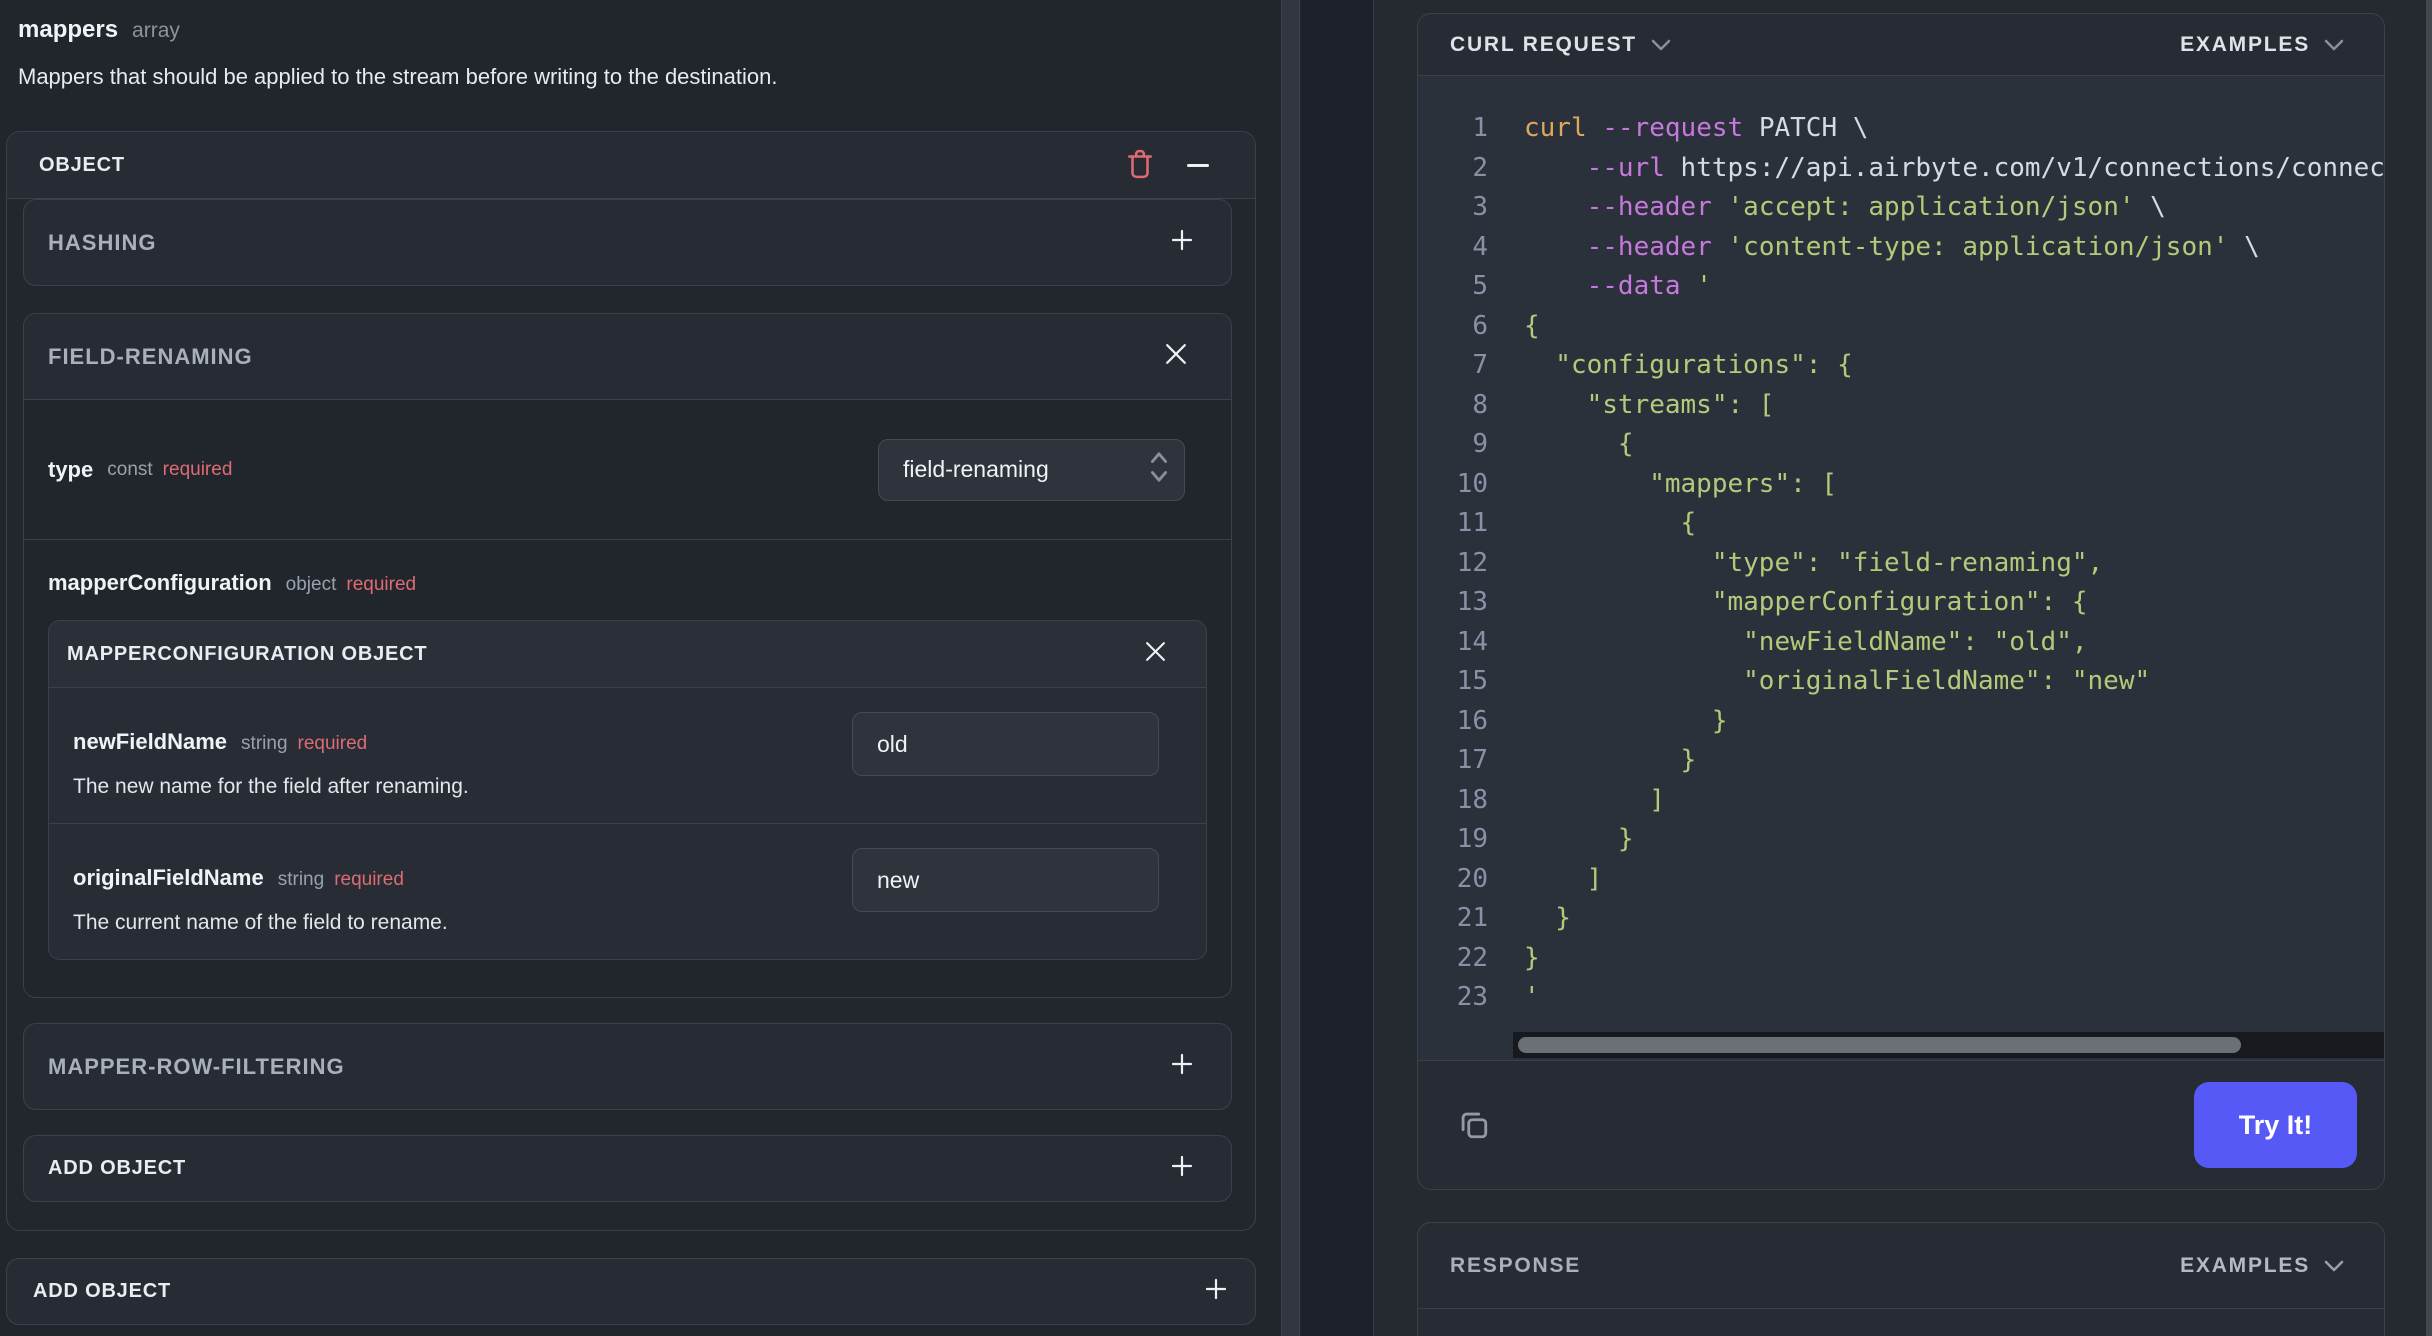 This screenshot has width=2432, height=1336. I want to click on left-pane-scrollbar, so click(1290, 668).